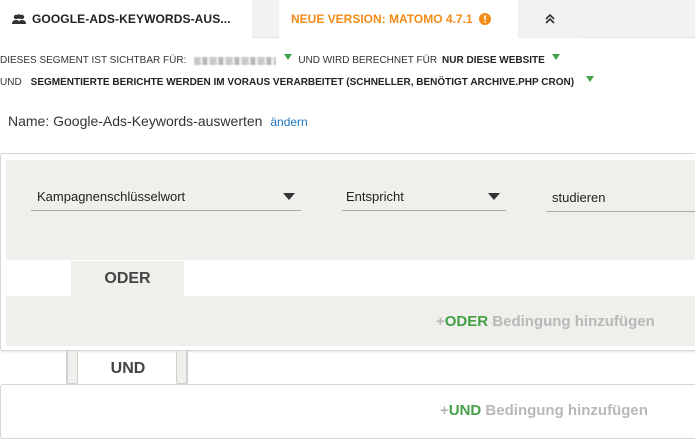 The image size is (695, 439). Describe the element at coordinates (493, 60) in the screenshot. I see `computed-value: NUR DIESE WEBSITE` at that location.